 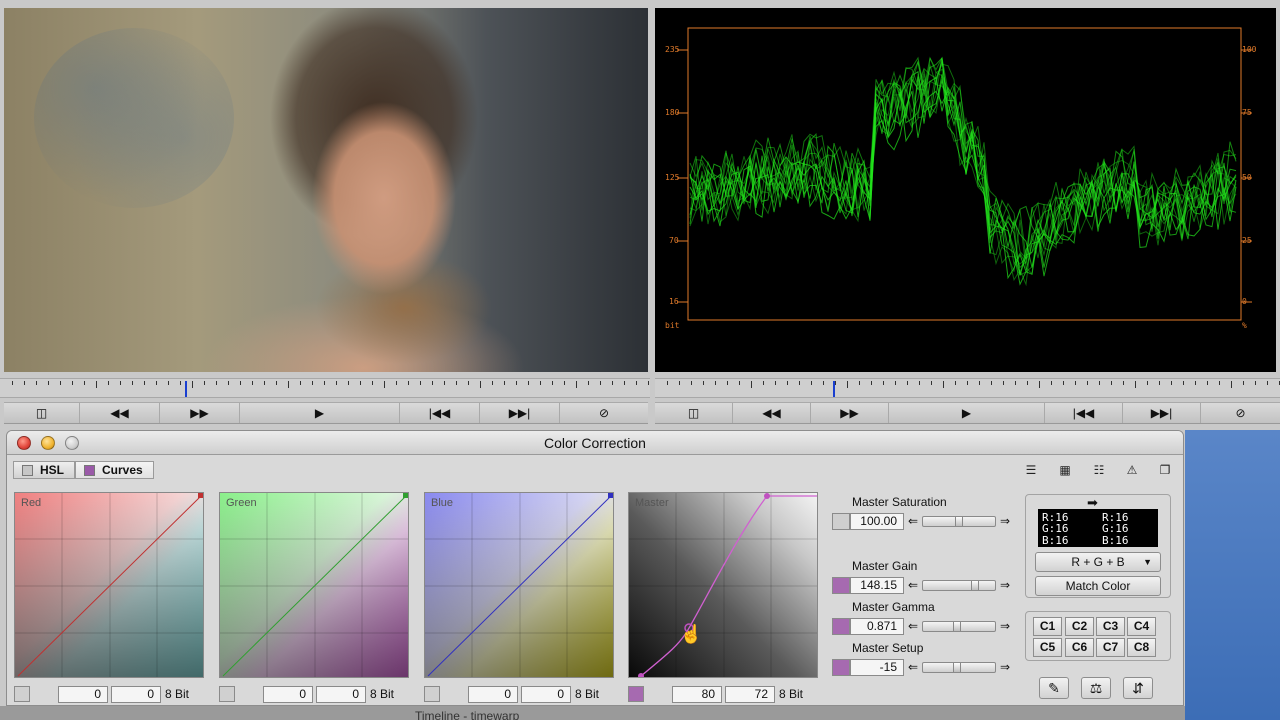 What do you see at coordinates (1047, 626) in the screenshot?
I see `c1-button: C1` at bounding box center [1047, 626].